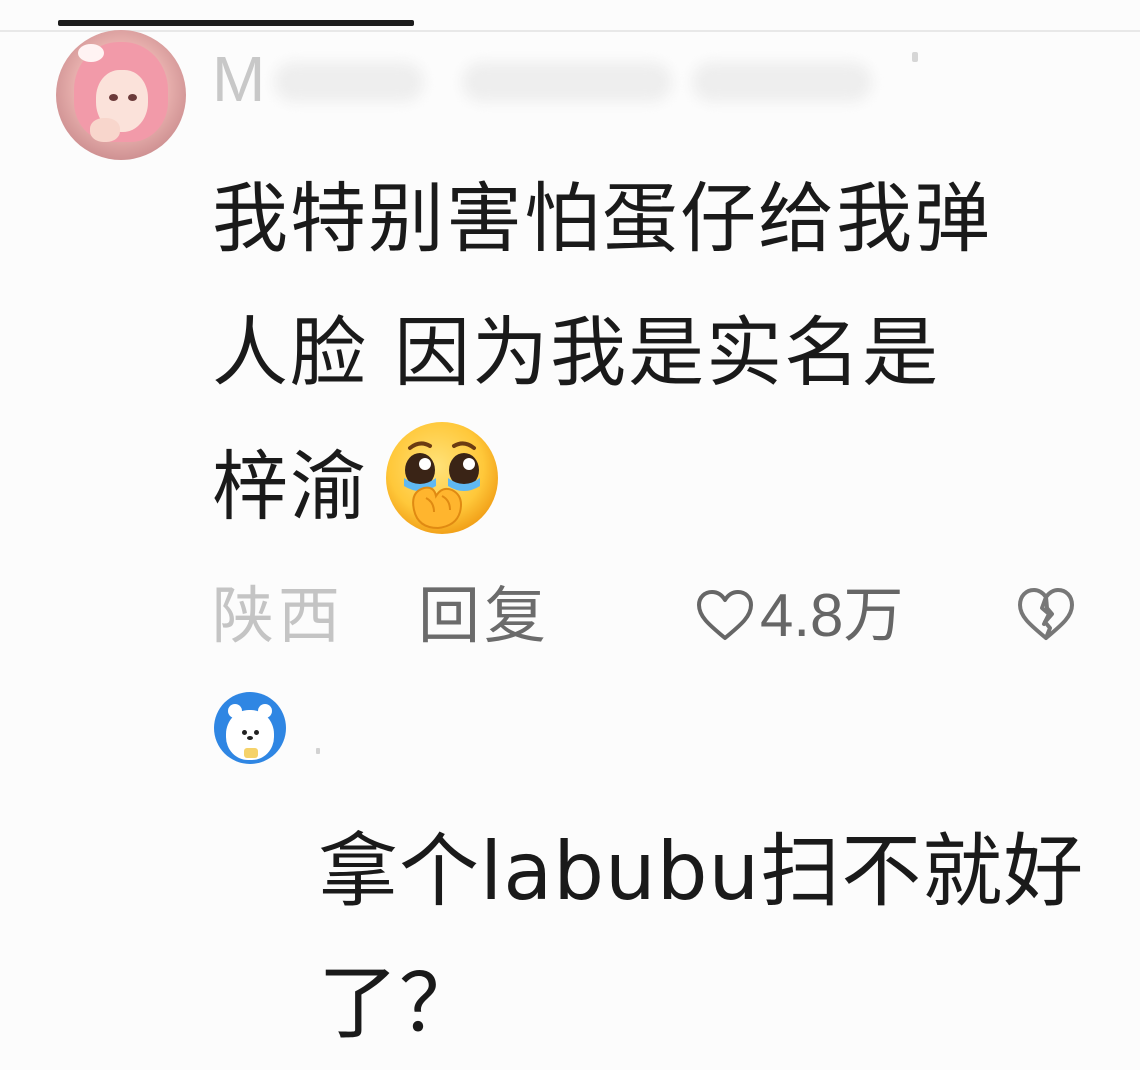 Image resolution: width=1140 pixels, height=1070 pixels. I want to click on comment-meta: 陕西 回复 4.8万, so click(652, 616).